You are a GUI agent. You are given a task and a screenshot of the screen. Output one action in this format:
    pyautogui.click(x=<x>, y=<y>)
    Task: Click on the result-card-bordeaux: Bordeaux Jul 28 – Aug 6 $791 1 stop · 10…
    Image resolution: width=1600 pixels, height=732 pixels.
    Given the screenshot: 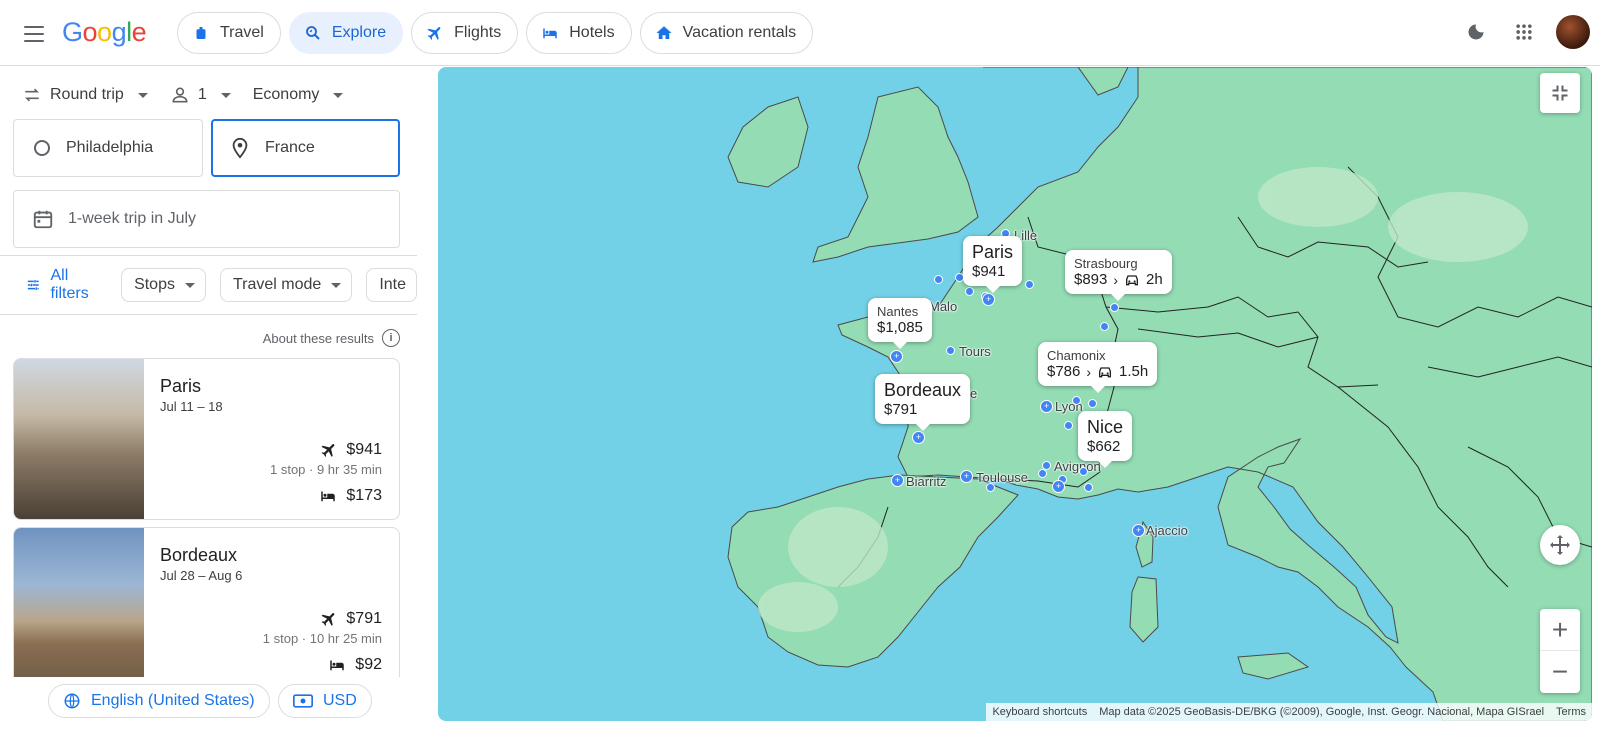 What is the action you would take?
    pyautogui.click(x=206, y=608)
    